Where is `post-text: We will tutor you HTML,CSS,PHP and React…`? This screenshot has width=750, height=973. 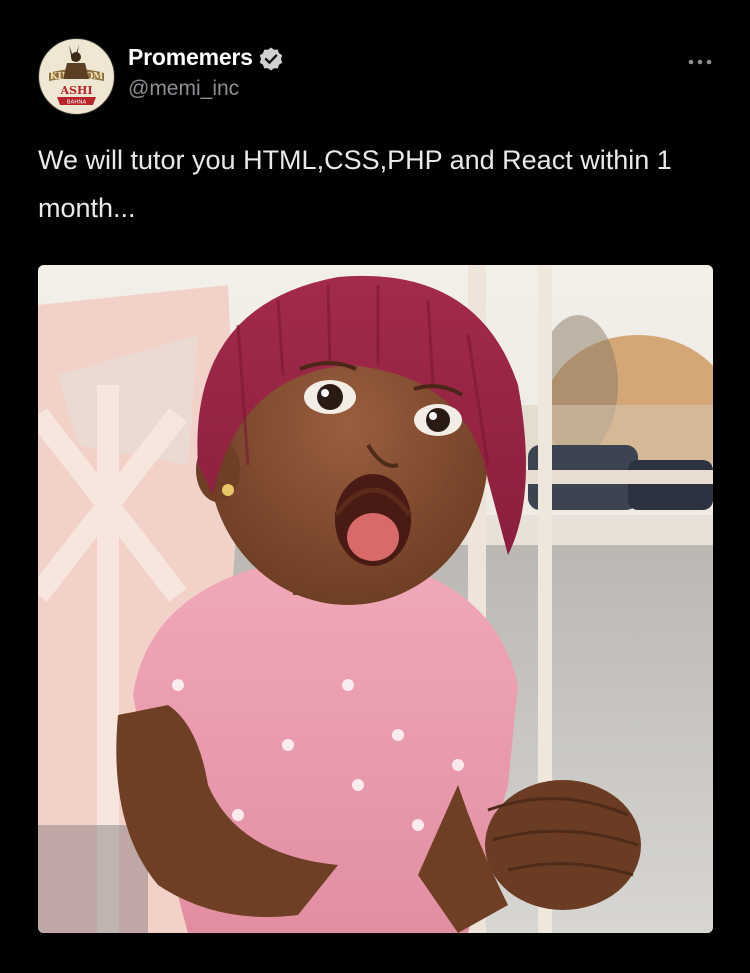 post-text: We will tutor you HTML,CSS,PHP and React… is located at coordinates (355, 184).